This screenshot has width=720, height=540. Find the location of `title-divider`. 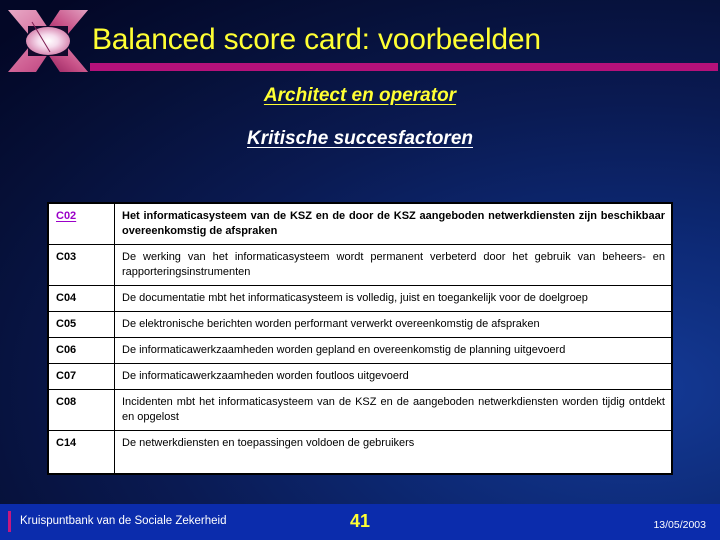

title-divider is located at coordinates (404, 67).